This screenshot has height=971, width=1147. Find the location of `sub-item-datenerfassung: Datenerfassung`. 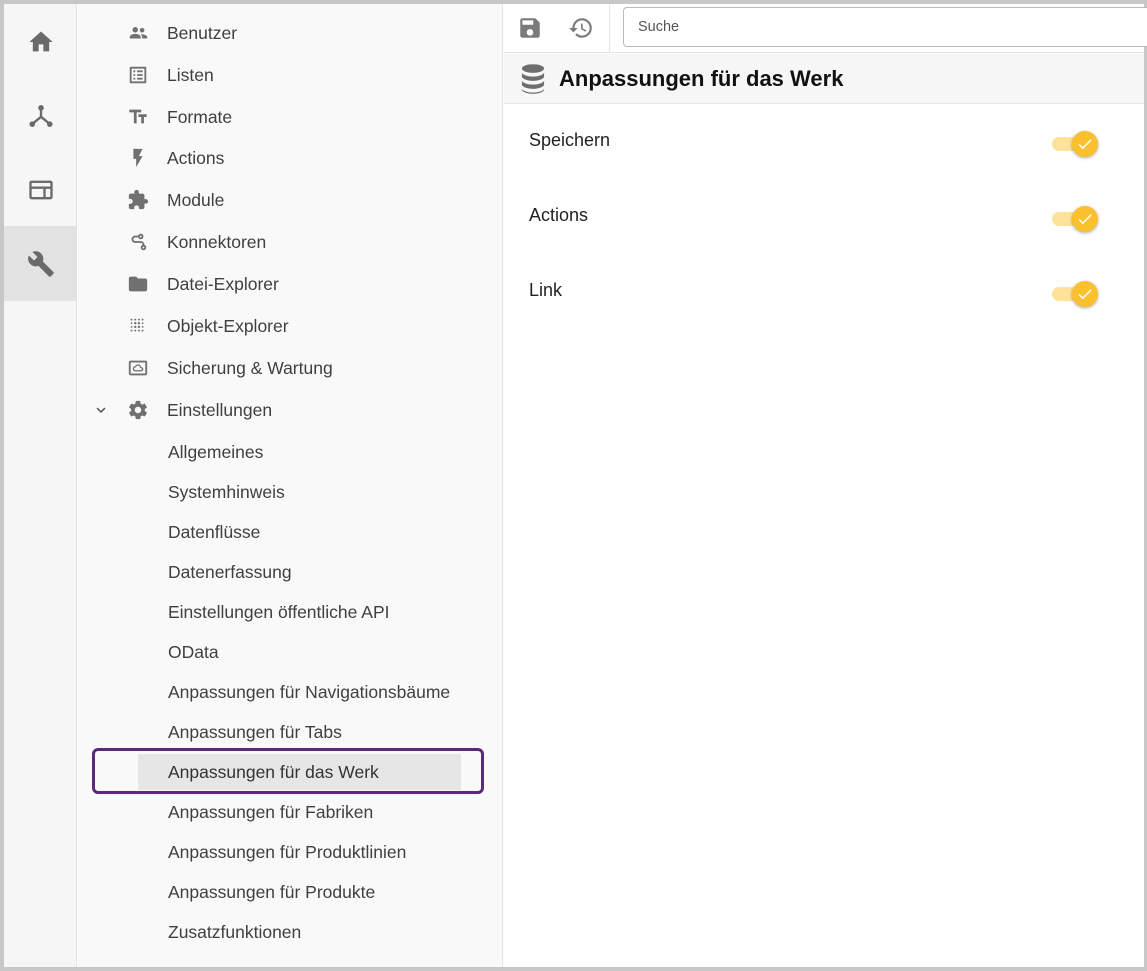

sub-item-datenerfassung: Datenerfassung is located at coordinates (290, 572).